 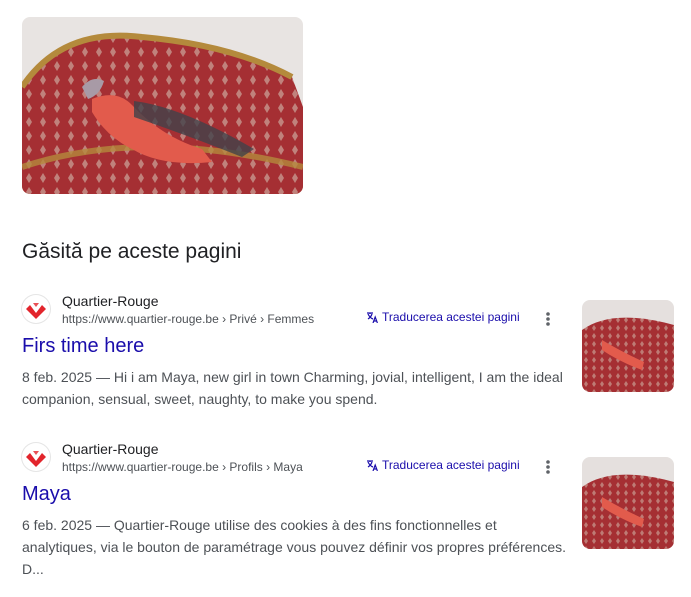 What do you see at coordinates (83, 346) in the screenshot?
I see `result-title-link: Firs time here` at bounding box center [83, 346].